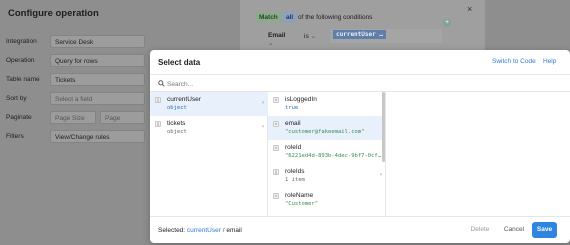  I want to click on switch-to-code-link: Switch to Code, so click(514, 61).